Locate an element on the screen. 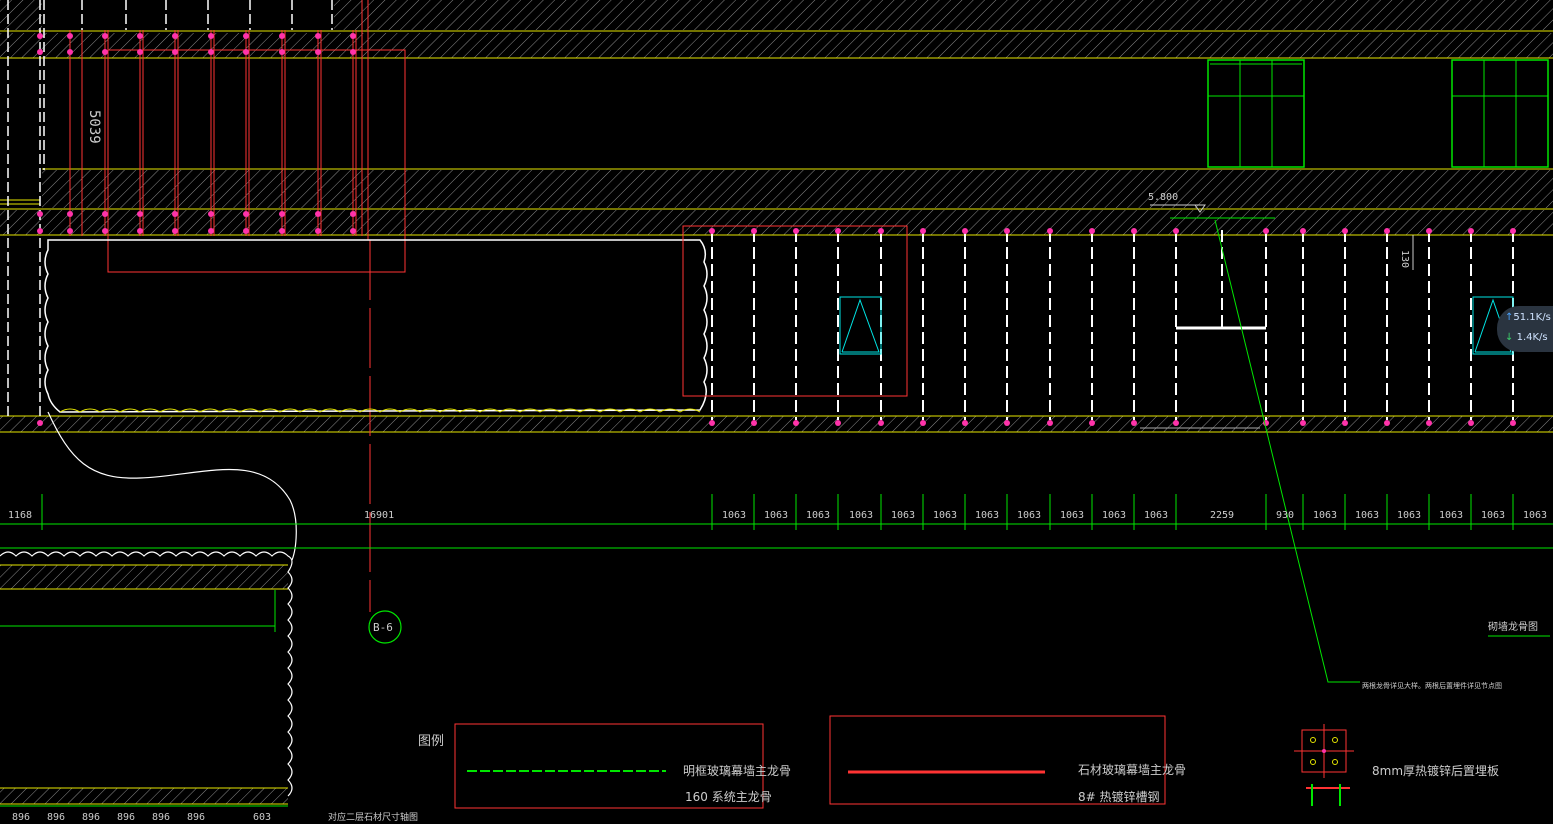  white-mullions-right is located at coordinates (1112, 325).